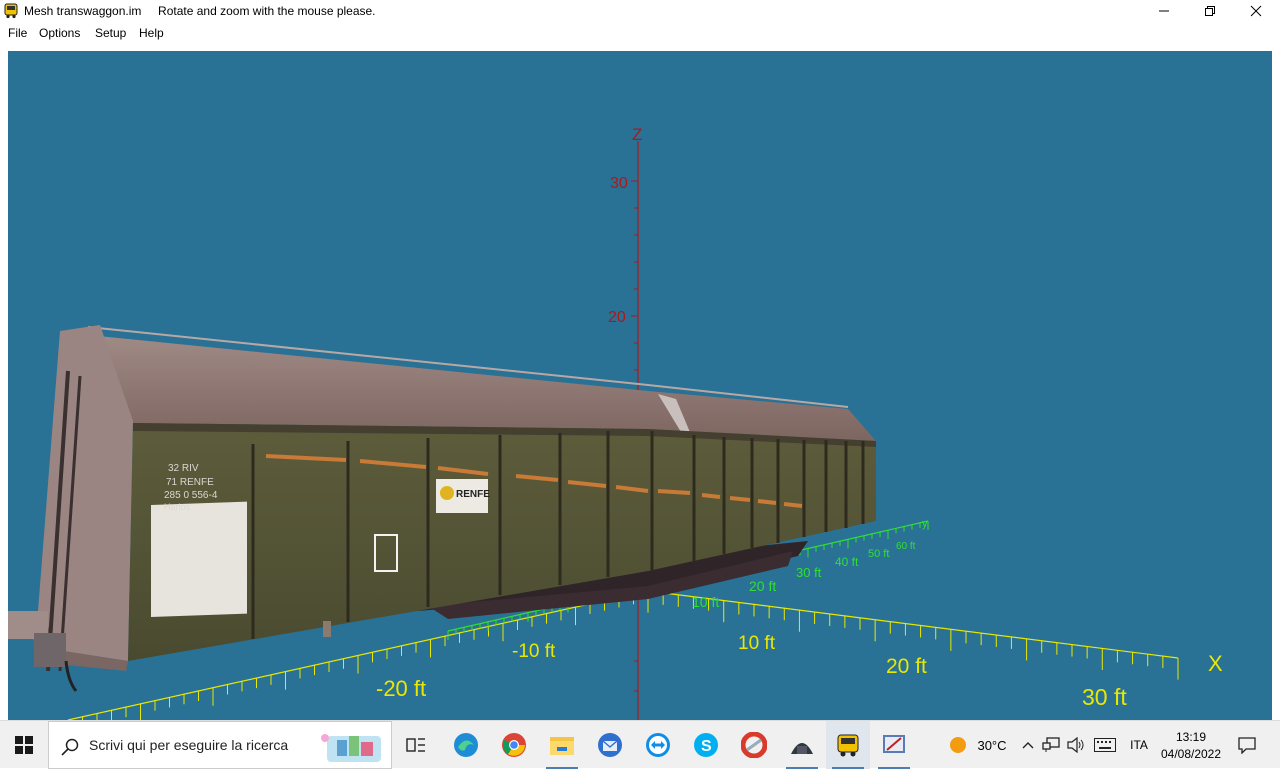  Describe the element at coordinates (878, 554) in the screenshot. I see `y-tick-50: 50 ft` at that location.